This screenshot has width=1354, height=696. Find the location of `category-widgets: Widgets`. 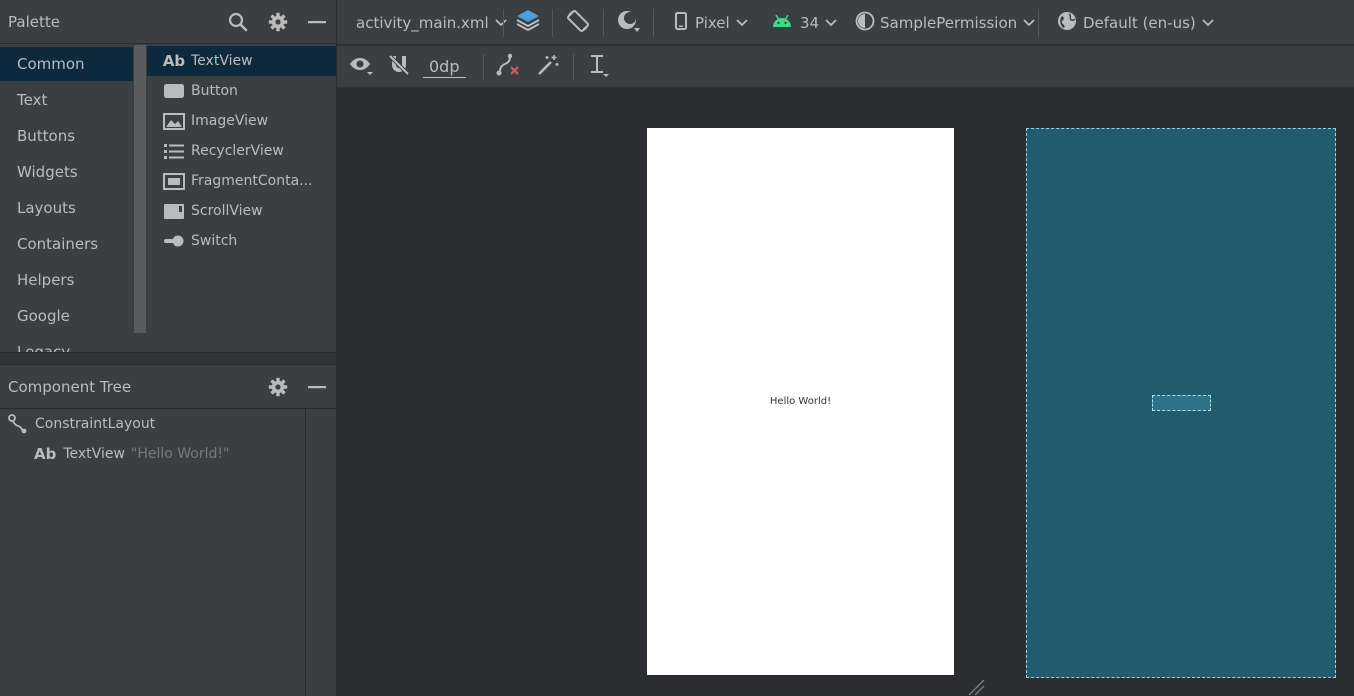

category-widgets: Widgets is located at coordinates (66, 172).